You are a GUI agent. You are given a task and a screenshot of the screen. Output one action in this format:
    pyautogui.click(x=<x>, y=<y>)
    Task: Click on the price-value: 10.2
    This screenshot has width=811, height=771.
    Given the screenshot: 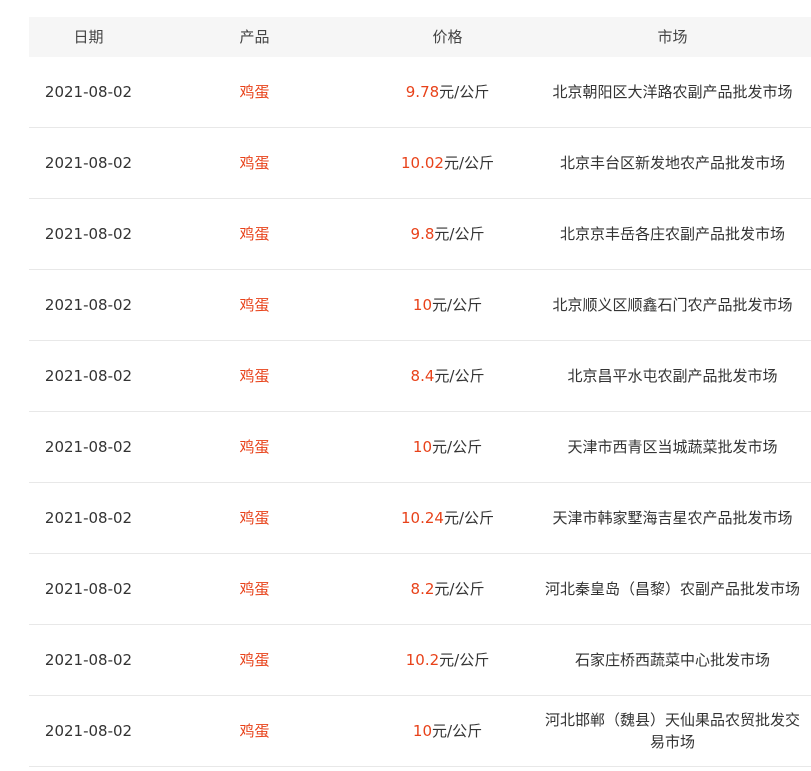 What is the action you would take?
    pyautogui.click(x=422, y=660)
    